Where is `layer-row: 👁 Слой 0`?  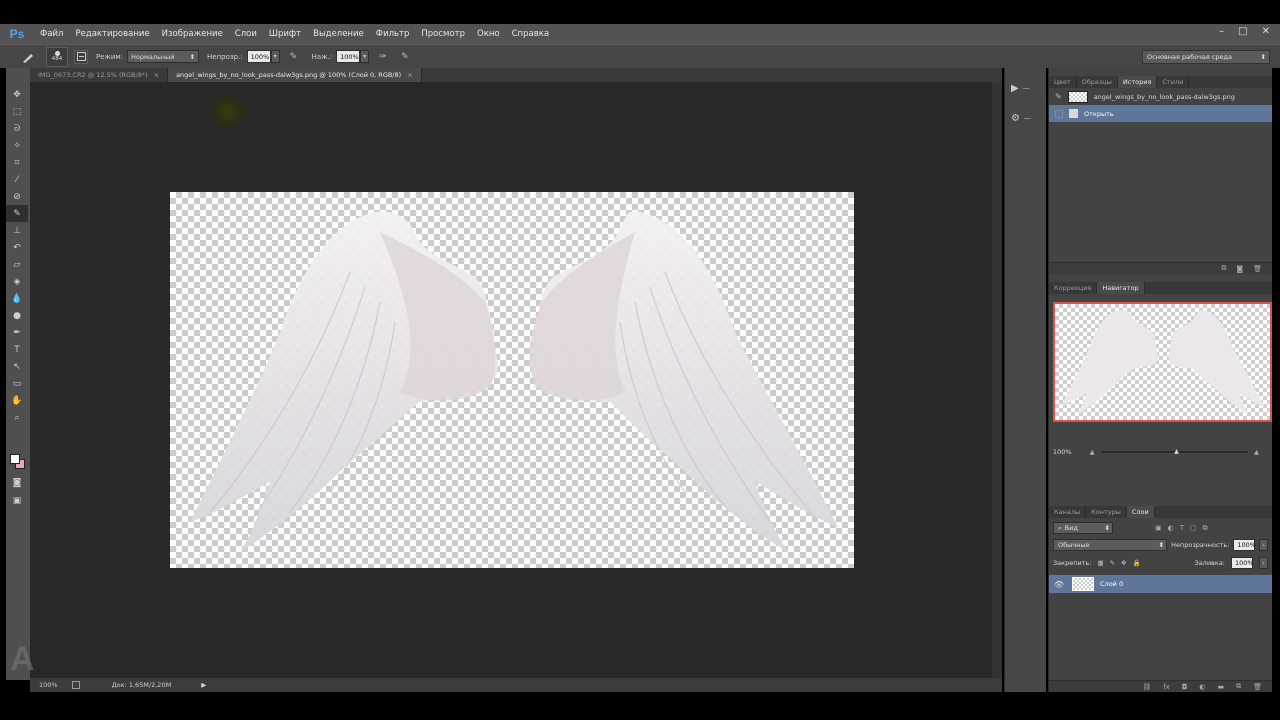 layer-row: 👁 Слой 0 is located at coordinates (1160, 584).